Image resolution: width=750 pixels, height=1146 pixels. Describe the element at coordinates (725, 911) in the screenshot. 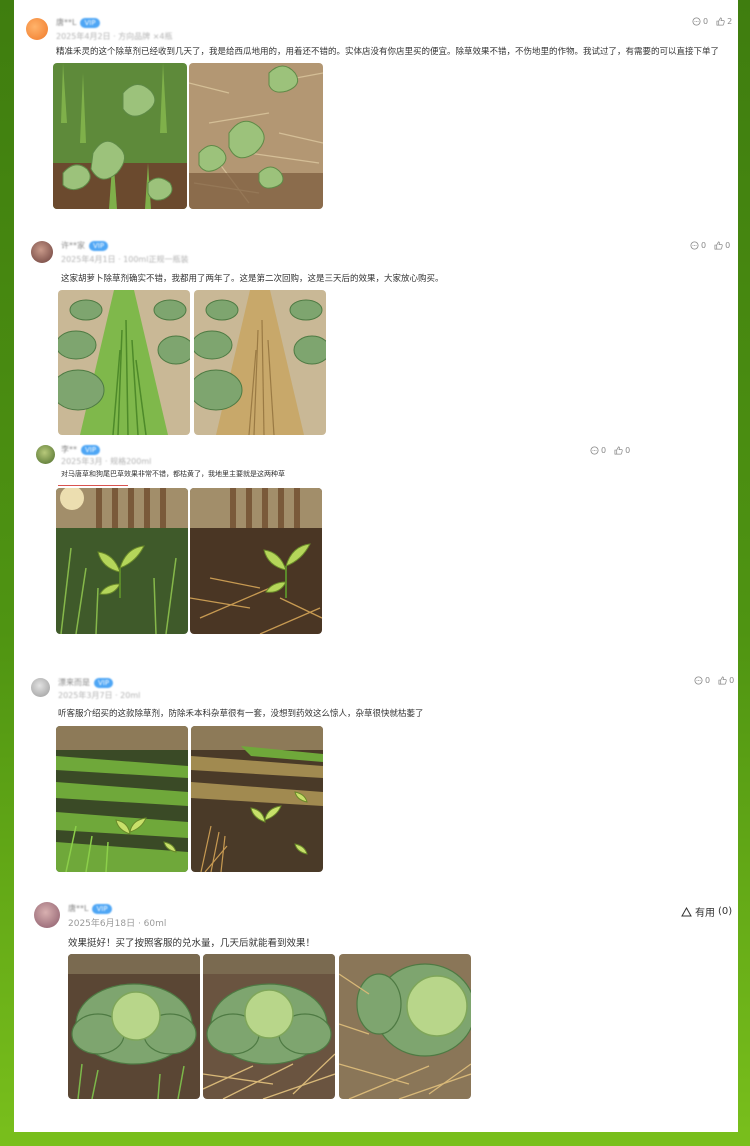

I see `useful-count: (0)` at that location.